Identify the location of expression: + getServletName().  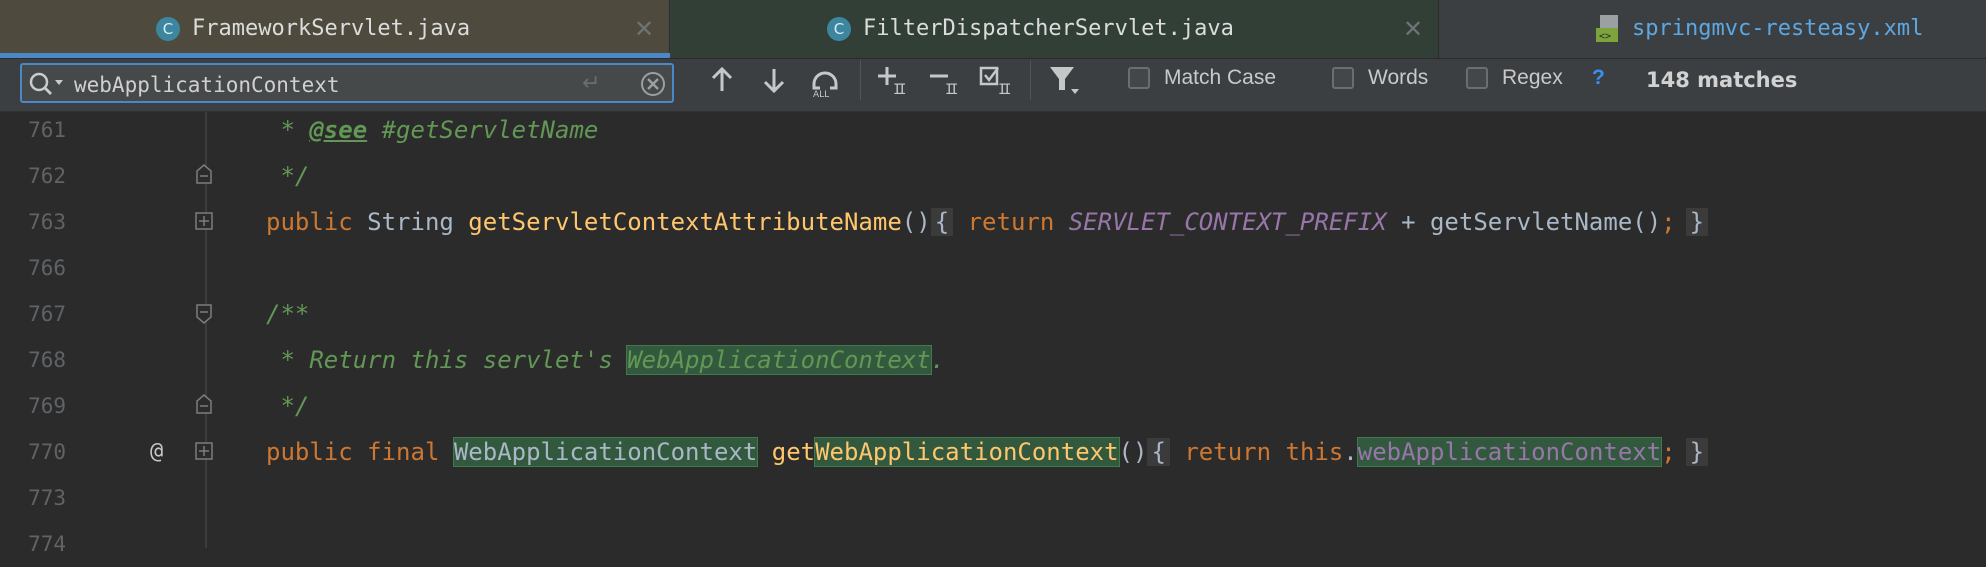
(1524, 222).